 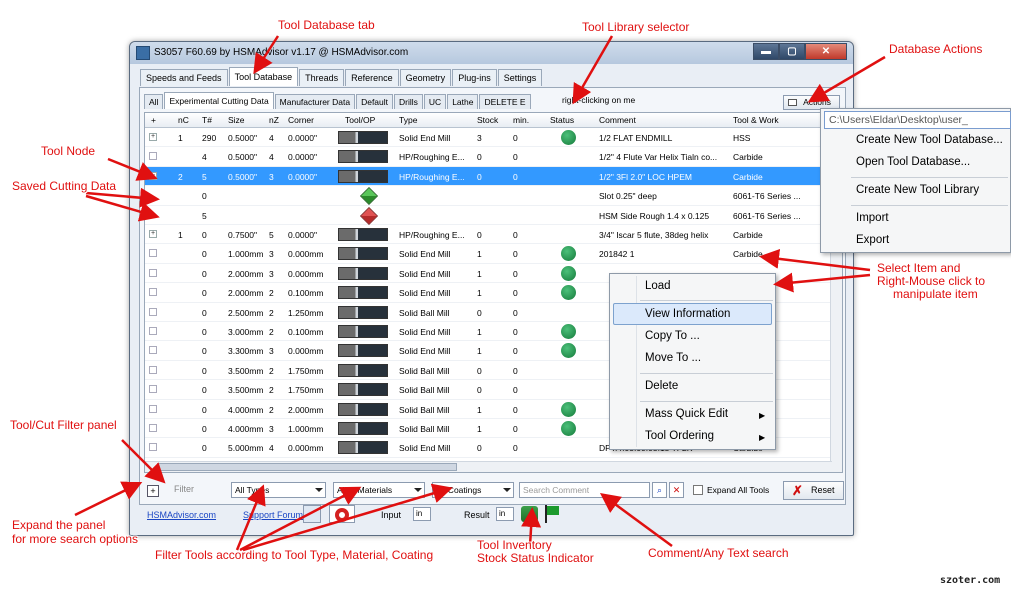 I want to click on lifesaver-icon, so click(x=342, y=514).